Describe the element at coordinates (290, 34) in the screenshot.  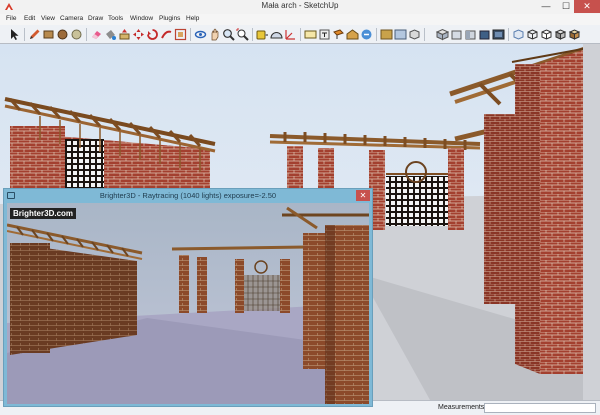
I see `axes-icon` at that location.